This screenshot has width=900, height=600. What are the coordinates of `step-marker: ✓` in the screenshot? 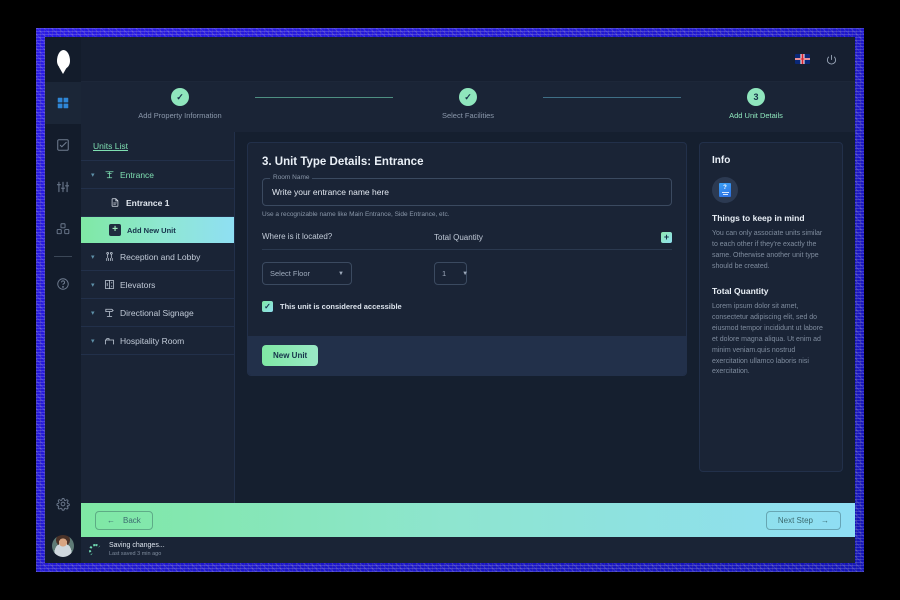 It's located at (468, 97).